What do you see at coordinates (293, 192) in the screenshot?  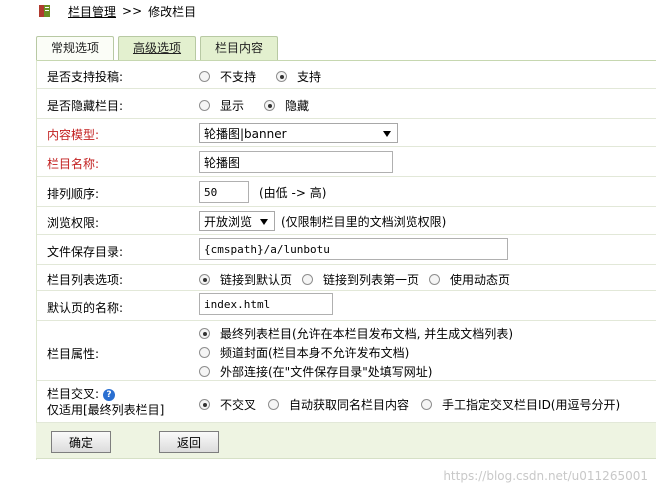 I see `sort-order-hint: (由低 -> 高)` at bounding box center [293, 192].